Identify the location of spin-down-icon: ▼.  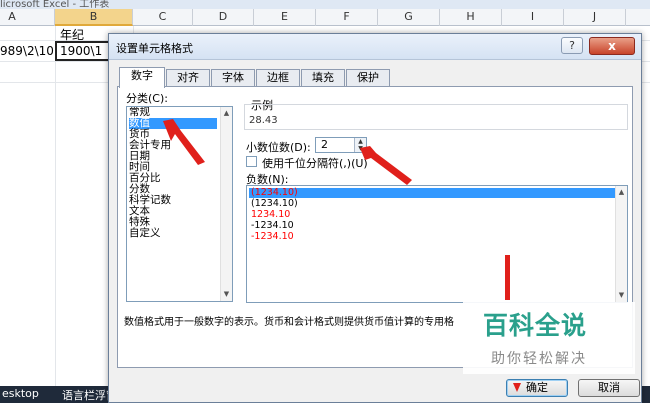
(360, 148).